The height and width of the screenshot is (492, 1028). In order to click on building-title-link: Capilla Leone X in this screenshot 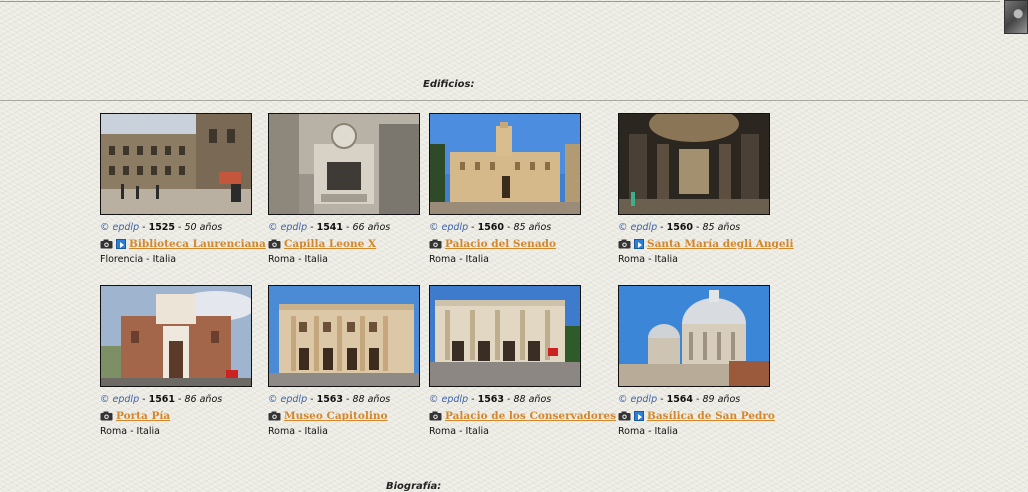, I will do `click(330, 244)`.